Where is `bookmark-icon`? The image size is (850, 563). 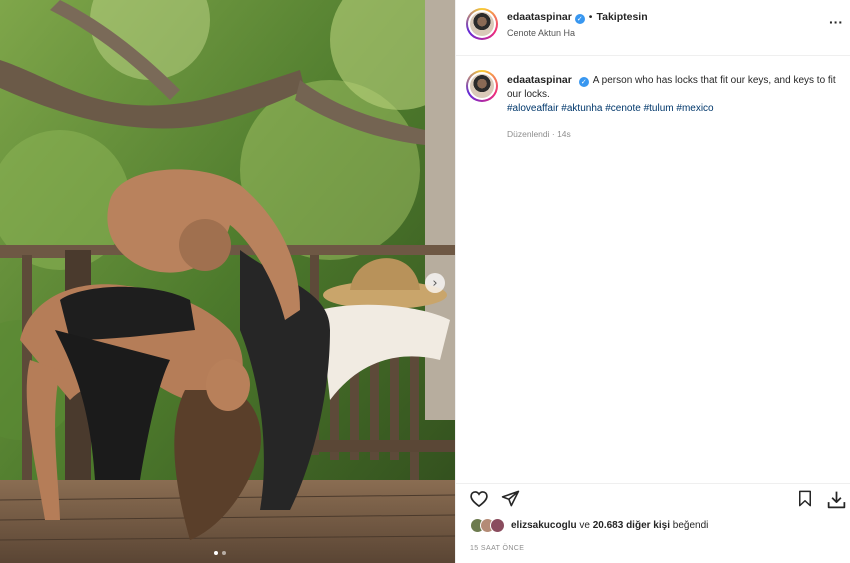
bookmark-icon is located at coordinates (805, 498).